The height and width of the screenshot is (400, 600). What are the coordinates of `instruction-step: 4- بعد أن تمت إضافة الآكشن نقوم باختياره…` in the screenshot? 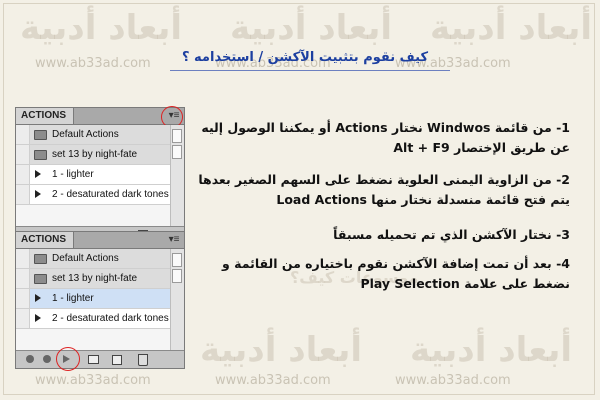 It's located at (380, 274).